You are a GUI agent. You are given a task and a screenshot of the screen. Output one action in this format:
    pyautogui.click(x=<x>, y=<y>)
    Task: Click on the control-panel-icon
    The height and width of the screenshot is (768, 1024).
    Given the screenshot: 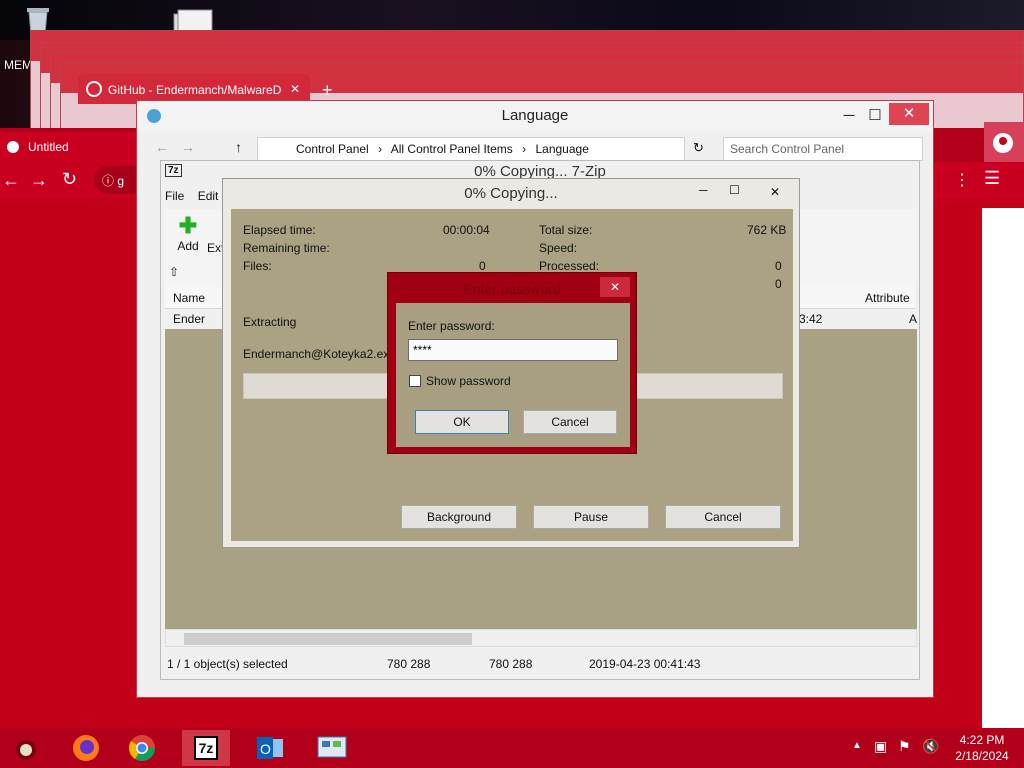 What is the action you would take?
    pyautogui.click(x=332, y=747)
    